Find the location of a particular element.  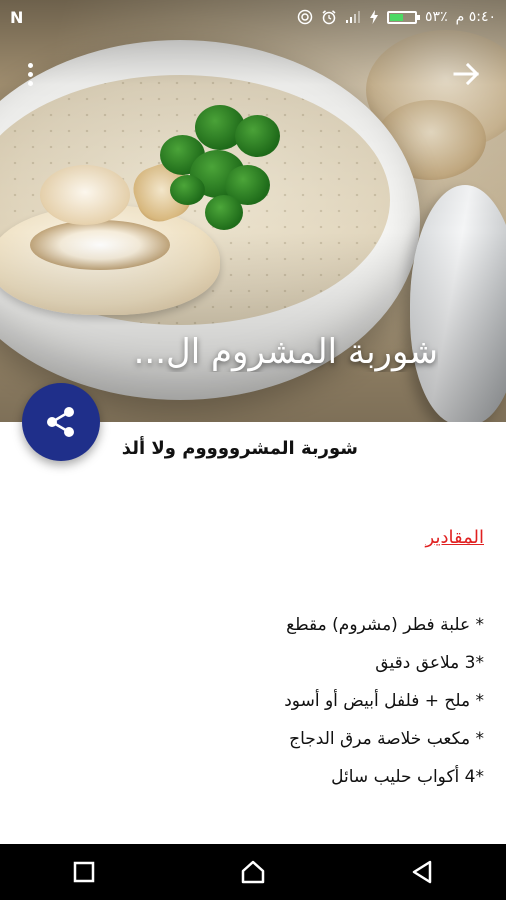

list-item: *4 أكواب حليب سائل is located at coordinates (407, 777).